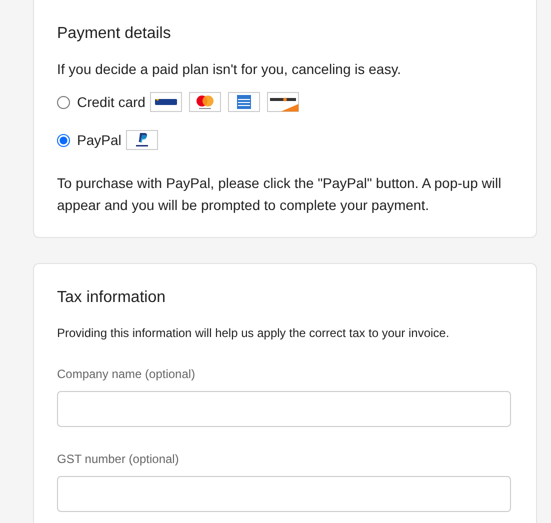 The height and width of the screenshot is (523, 551). I want to click on option-label: Credit card, so click(111, 102).